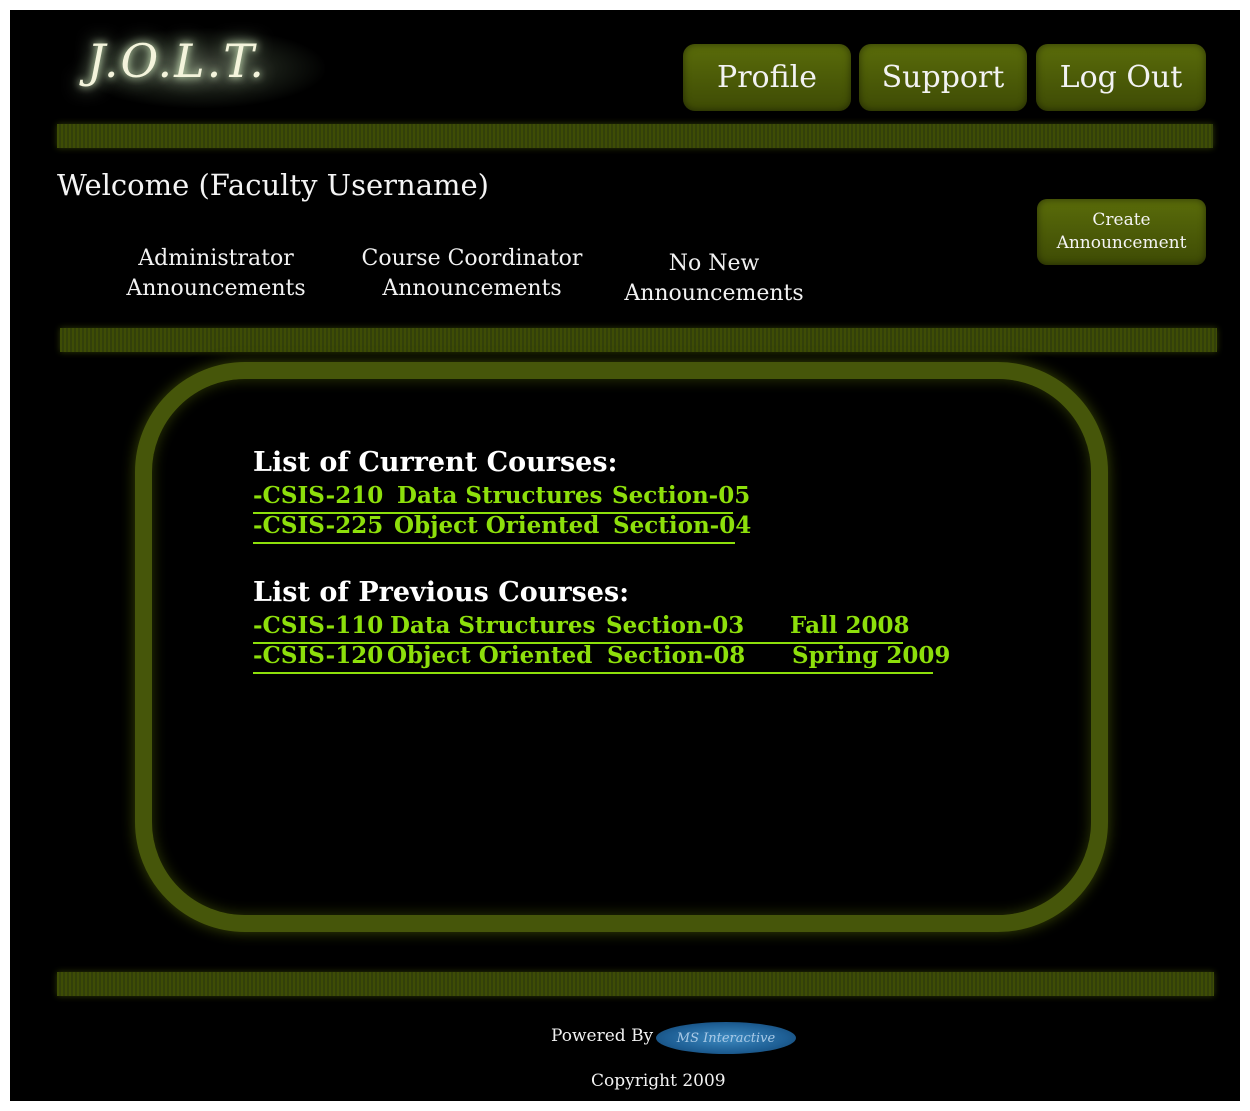  Describe the element at coordinates (472, 288) in the screenshot. I see `ann-coordinator-line2: Announcements` at that location.